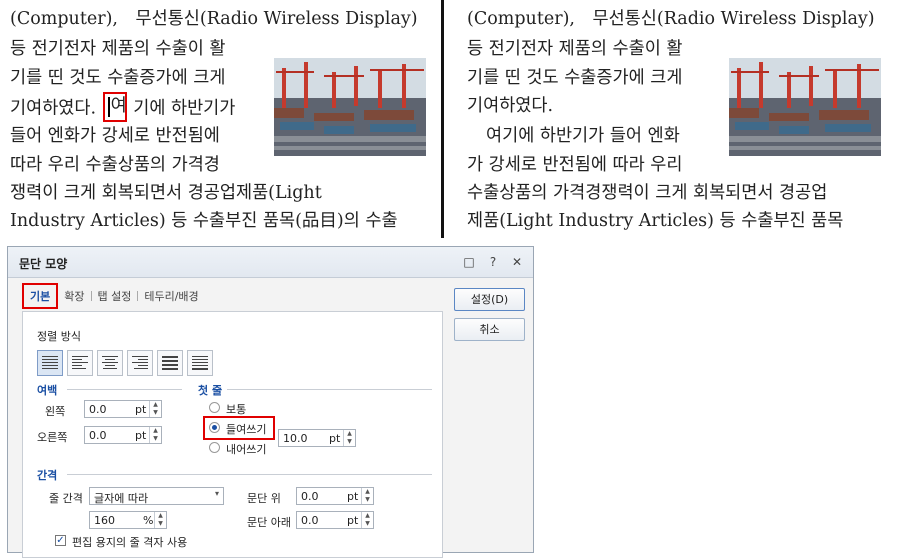 This screenshot has height=558, width=899. What do you see at coordinates (156, 496) in the screenshot?
I see `line-spacing-type-select: 글자에 따라 ▾` at bounding box center [156, 496].